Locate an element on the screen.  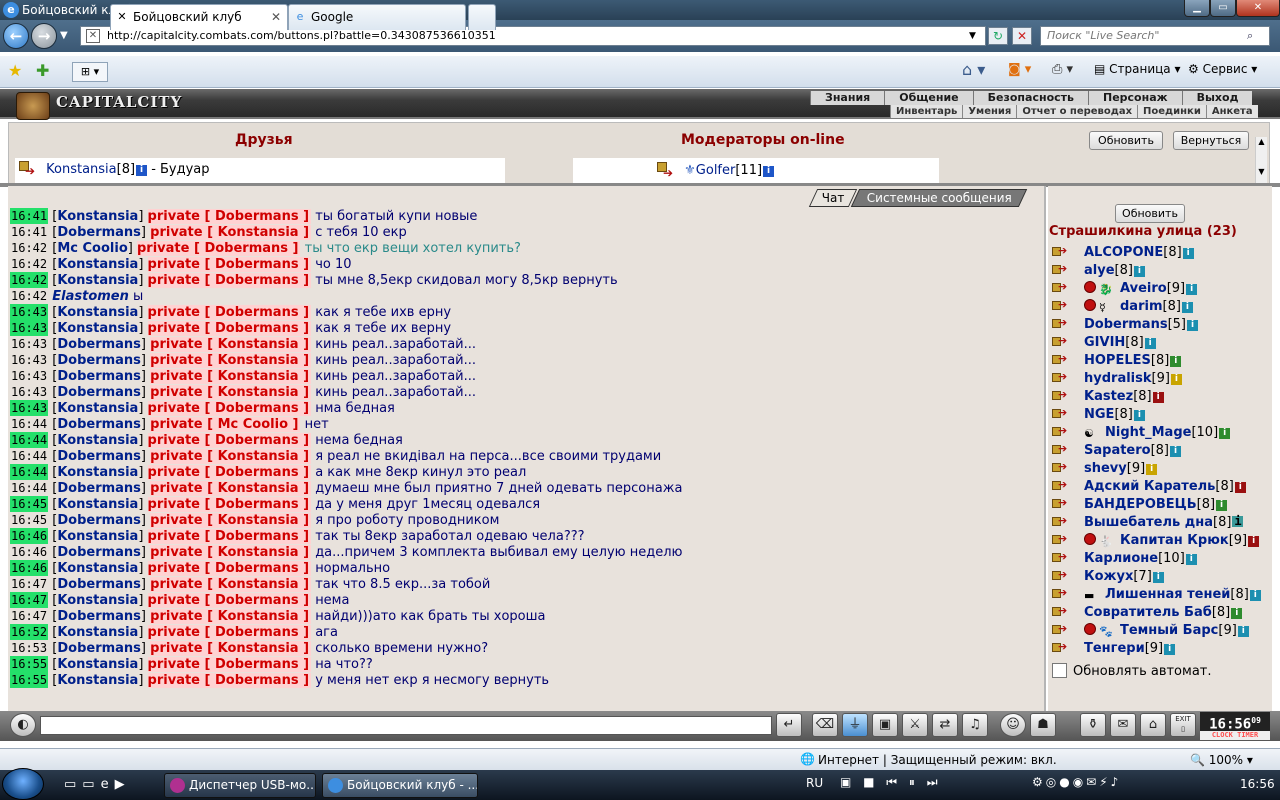
menu-transfer-report: Отчет о переводах is located at coordinates (1076, 111).